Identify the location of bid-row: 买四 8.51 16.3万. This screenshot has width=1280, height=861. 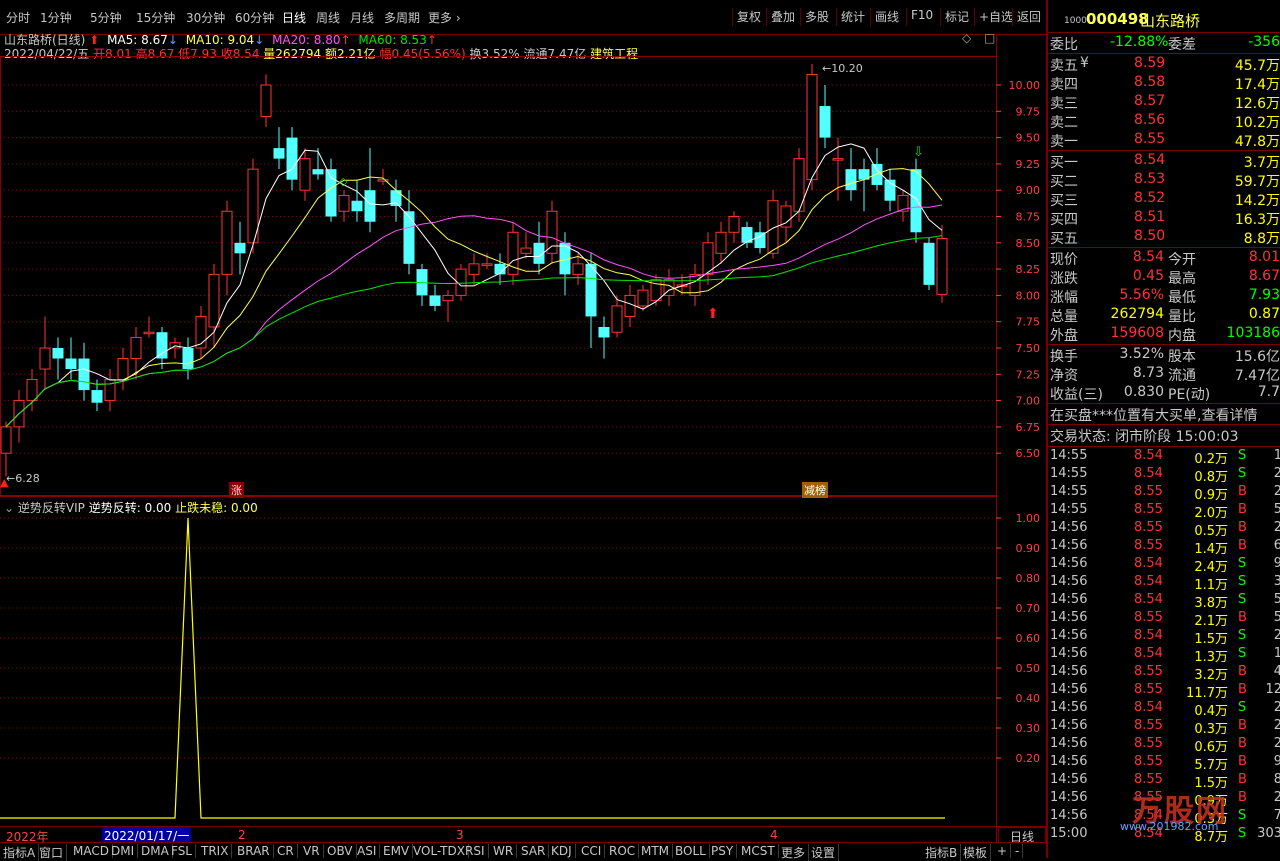
(1165, 218).